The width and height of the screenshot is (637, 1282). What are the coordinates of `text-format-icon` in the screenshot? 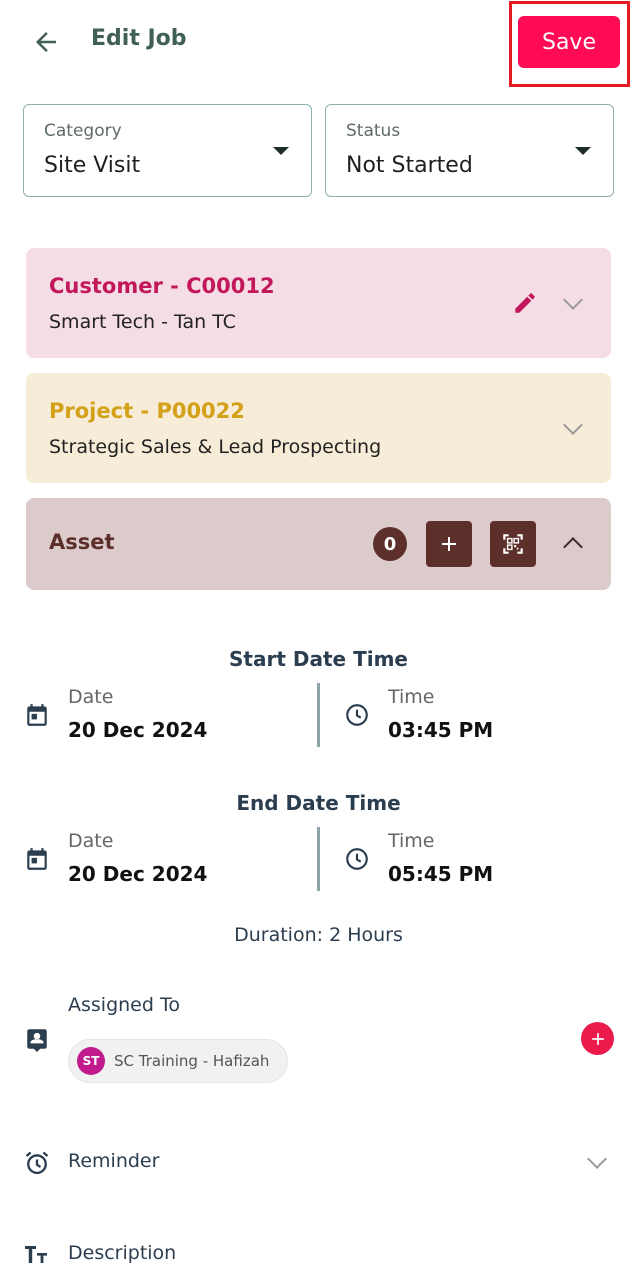 It's located at (36, 1254).